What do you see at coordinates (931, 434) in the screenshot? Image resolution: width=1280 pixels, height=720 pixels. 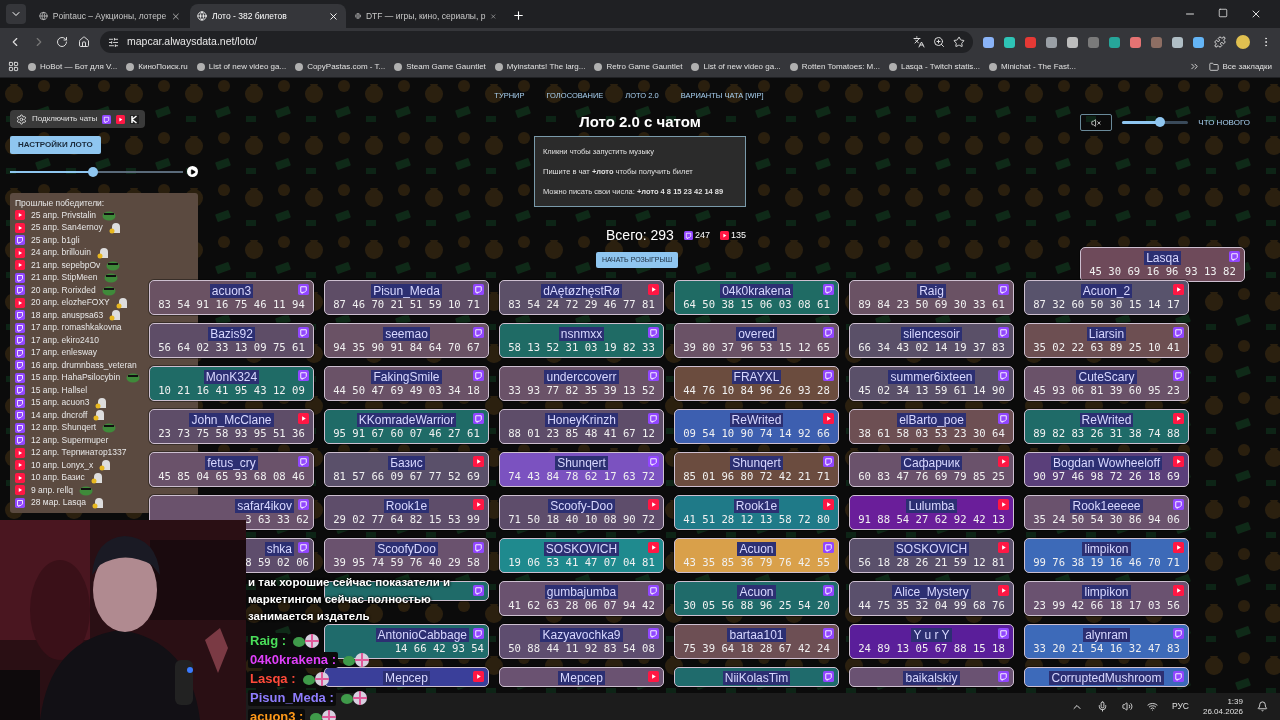 I see `ticket-numbers: 38 61 58 03 53 23 30 64` at bounding box center [931, 434].